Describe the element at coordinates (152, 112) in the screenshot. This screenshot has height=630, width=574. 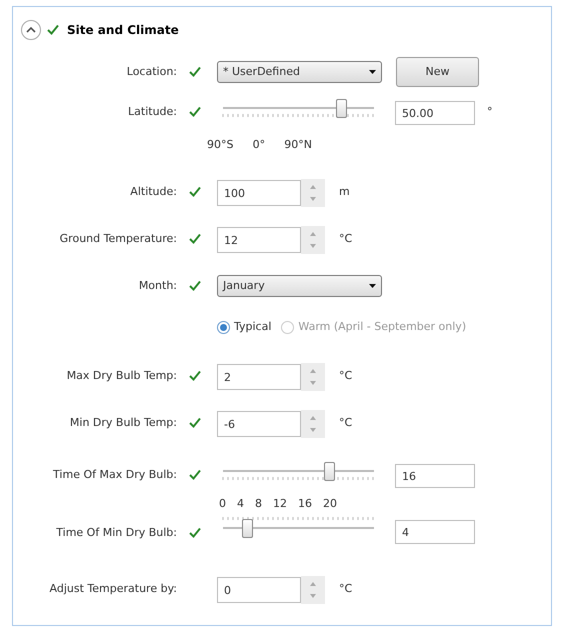
I see `field-label: Latitude:` at that location.